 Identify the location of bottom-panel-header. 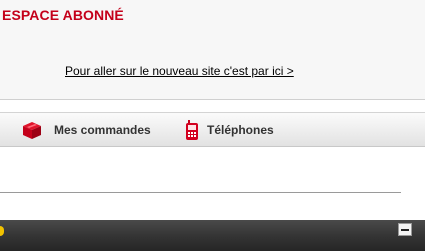
(212, 235).